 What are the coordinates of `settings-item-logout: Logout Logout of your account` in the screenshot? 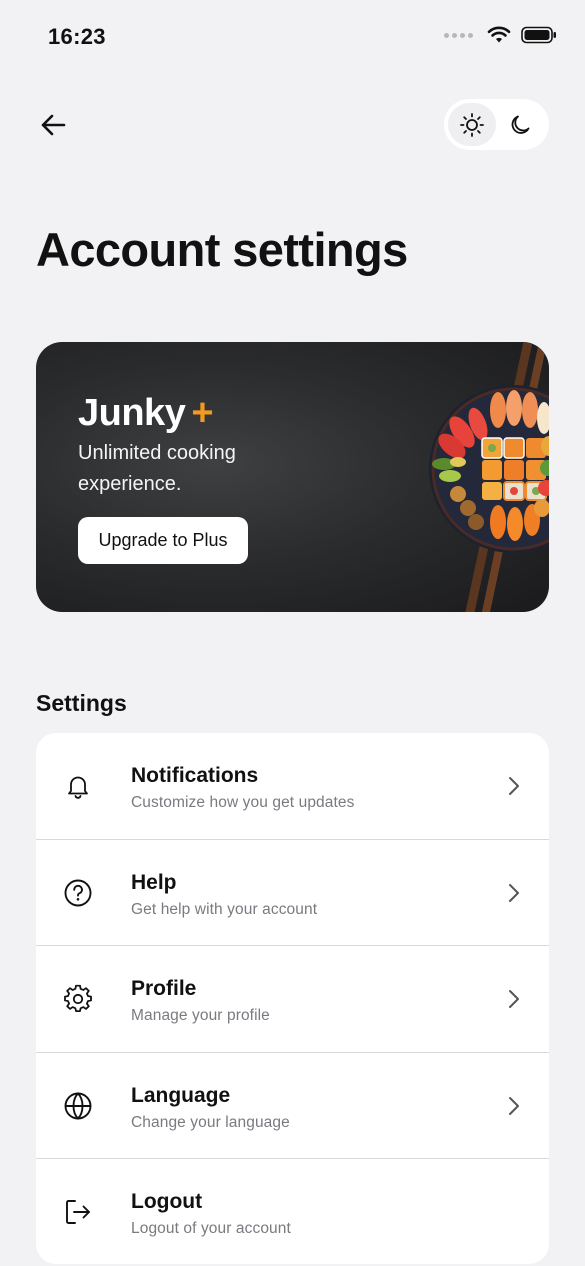 It's located at (292, 1211).